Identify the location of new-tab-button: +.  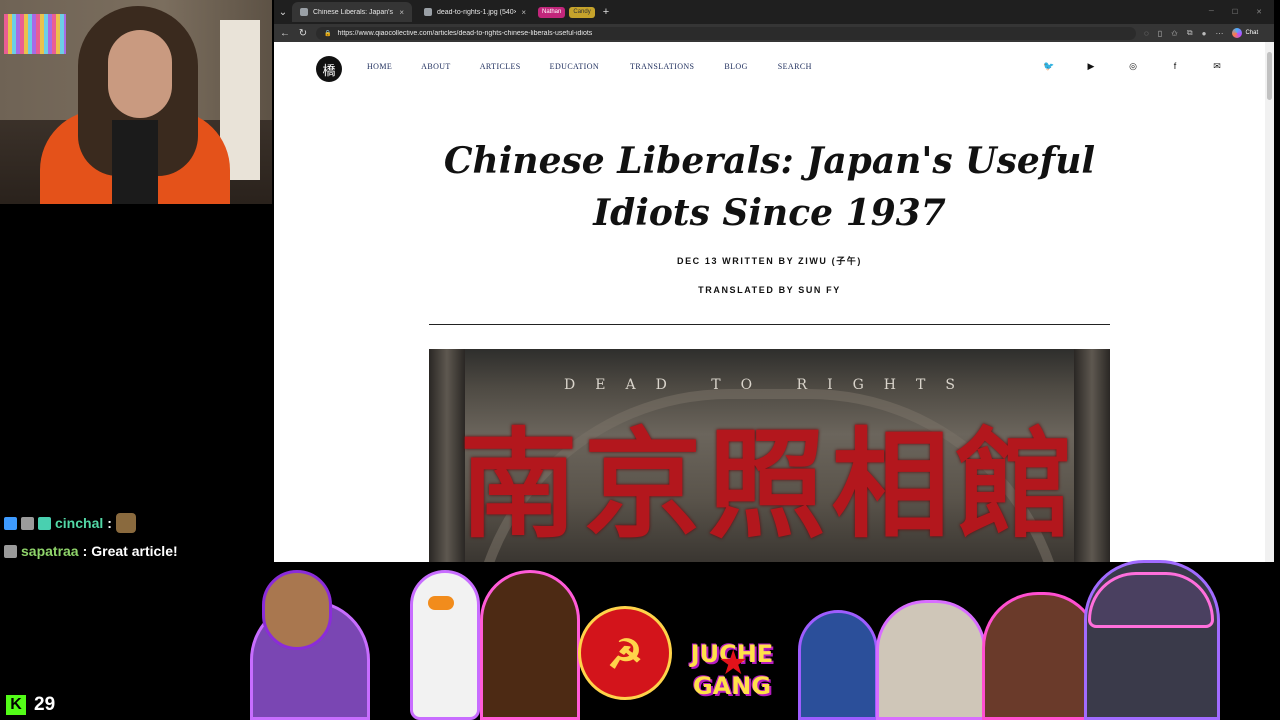
(606, 12).